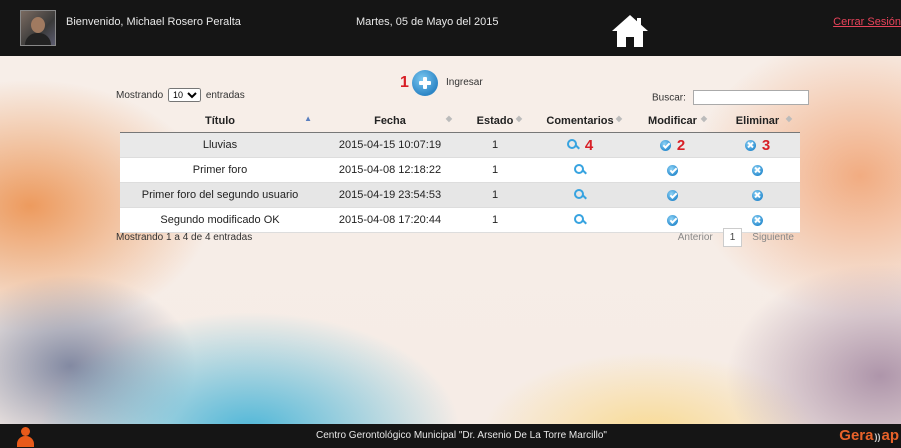 This screenshot has height=448, width=901. What do you see at coordinates (220, 220) in the screenshot?
I see `cell-titulo: Segundo modificado OK` at bounding box center [220, 220].